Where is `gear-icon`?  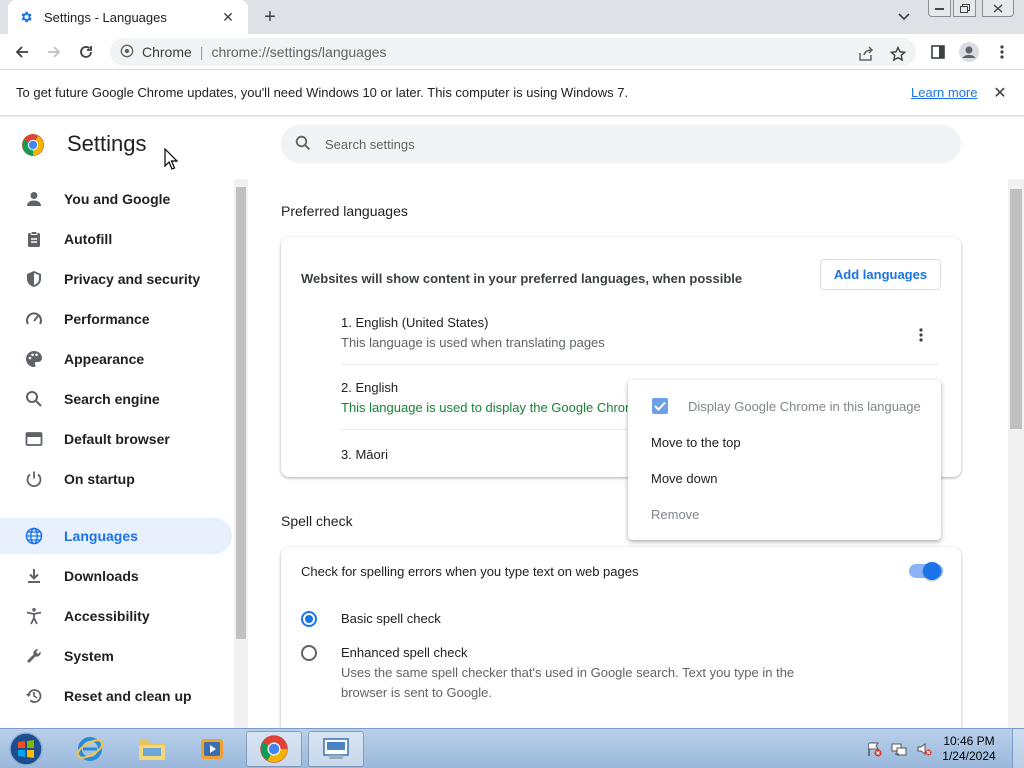 gear-icon is located at coordinates (26, 17).